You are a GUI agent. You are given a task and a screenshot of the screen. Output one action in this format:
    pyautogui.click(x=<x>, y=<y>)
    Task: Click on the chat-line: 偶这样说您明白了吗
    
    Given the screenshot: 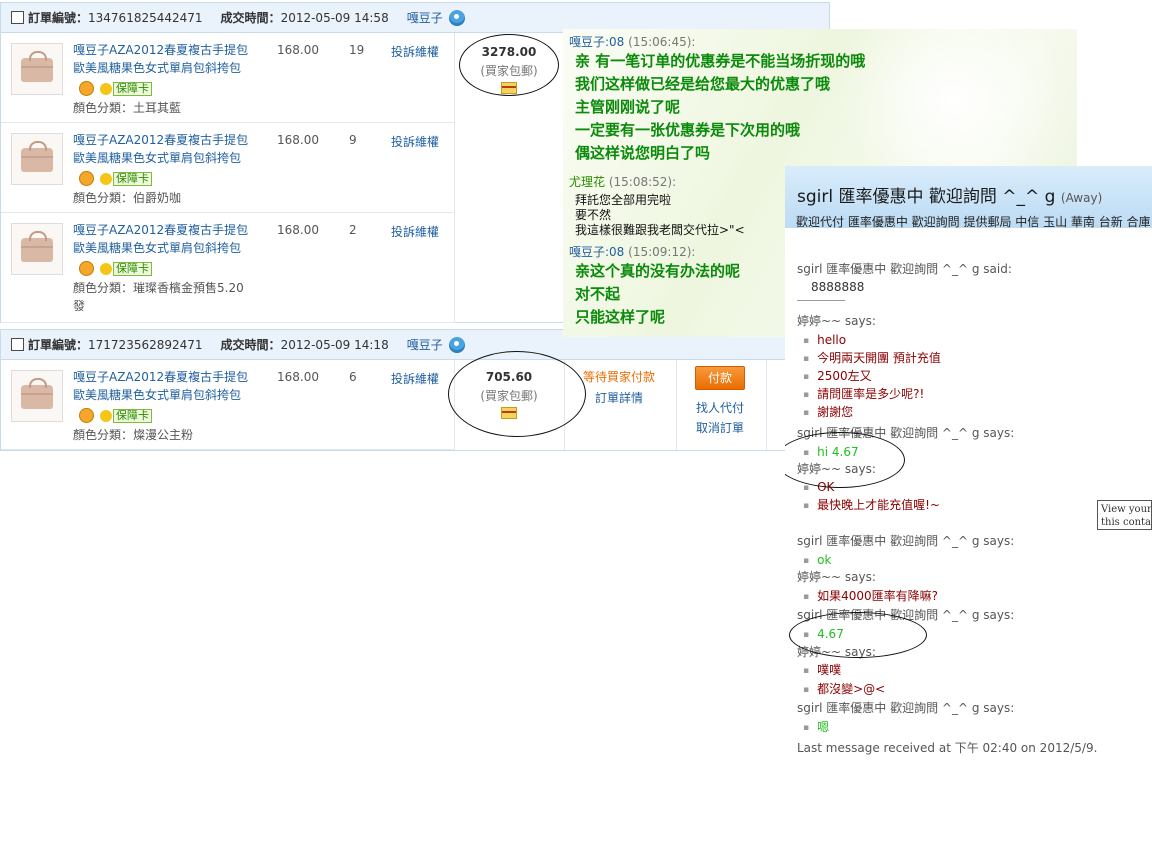 What is the action you would take?
    pyautogui.click(x=643, y=153)
    